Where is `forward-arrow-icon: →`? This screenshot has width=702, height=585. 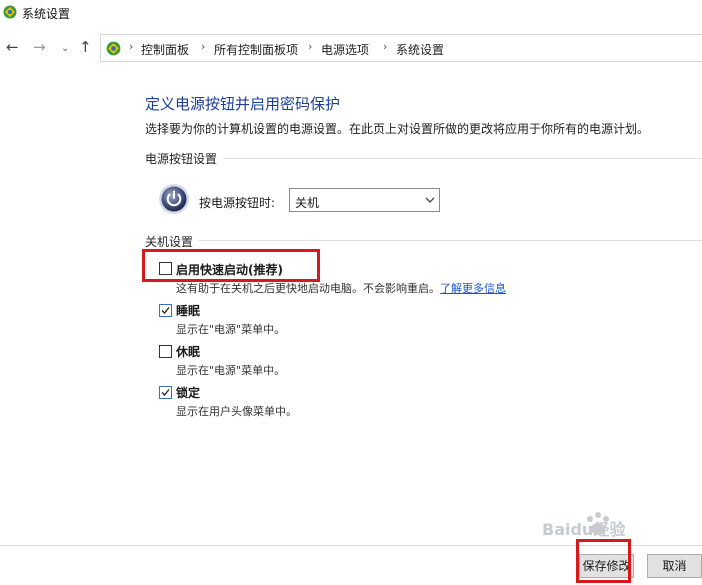
forward-arrow-icon: → is located at coordinates (39, 47).